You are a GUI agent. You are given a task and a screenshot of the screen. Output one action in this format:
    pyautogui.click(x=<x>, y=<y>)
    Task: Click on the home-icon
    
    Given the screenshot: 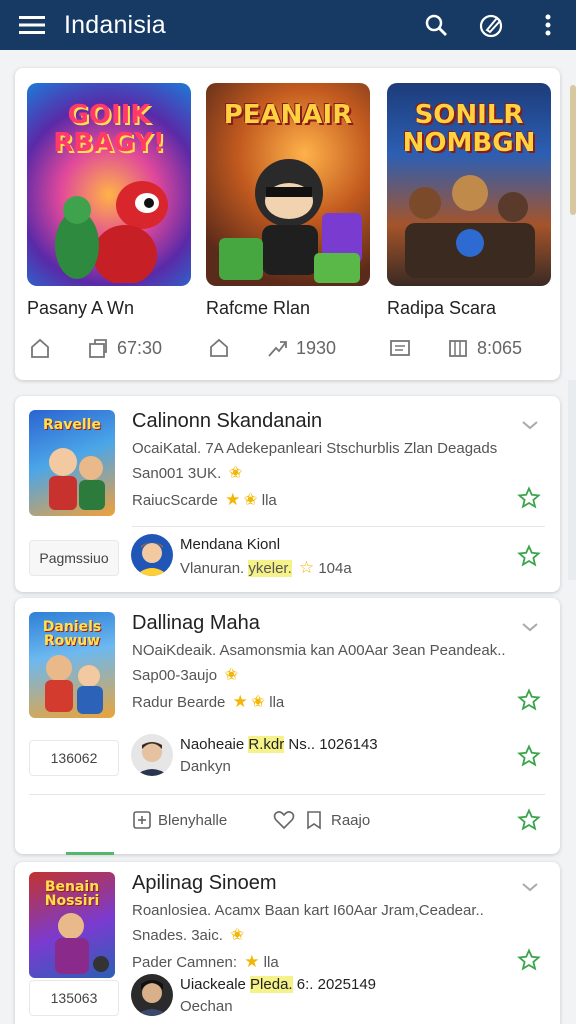 What is the action you would take?
    pyautogui.click(x=219, y=348)
    